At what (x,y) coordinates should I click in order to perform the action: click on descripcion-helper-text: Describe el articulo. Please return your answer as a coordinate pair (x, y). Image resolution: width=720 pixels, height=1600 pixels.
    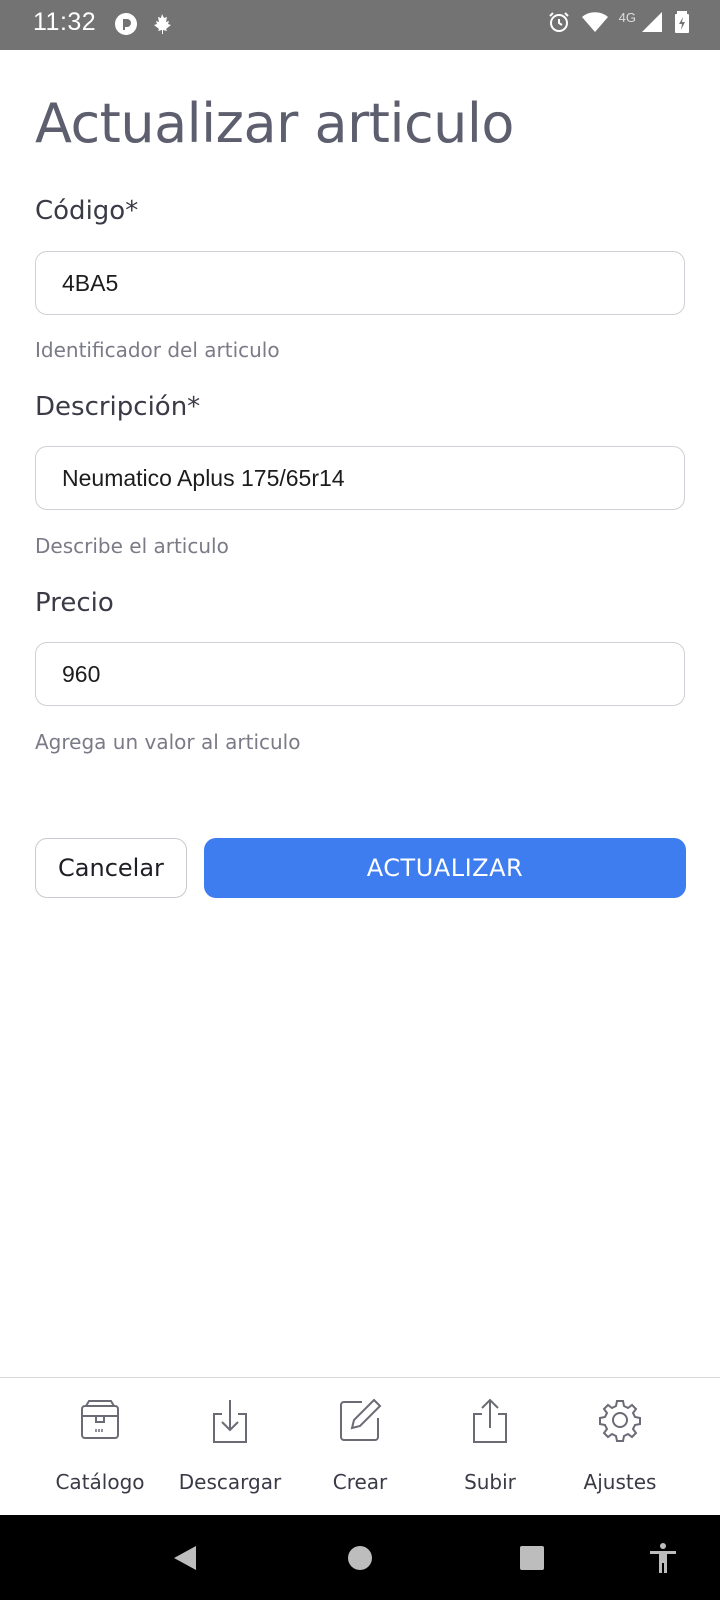
    Looking at the image, I should click on (132, 546).